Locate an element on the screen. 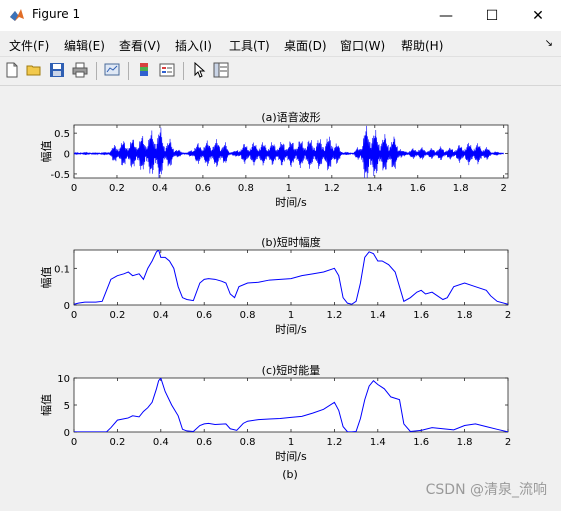 The width and height of the screenshot is (561, 511). y-tick-label: 10 is located at coordinates (63, 379).